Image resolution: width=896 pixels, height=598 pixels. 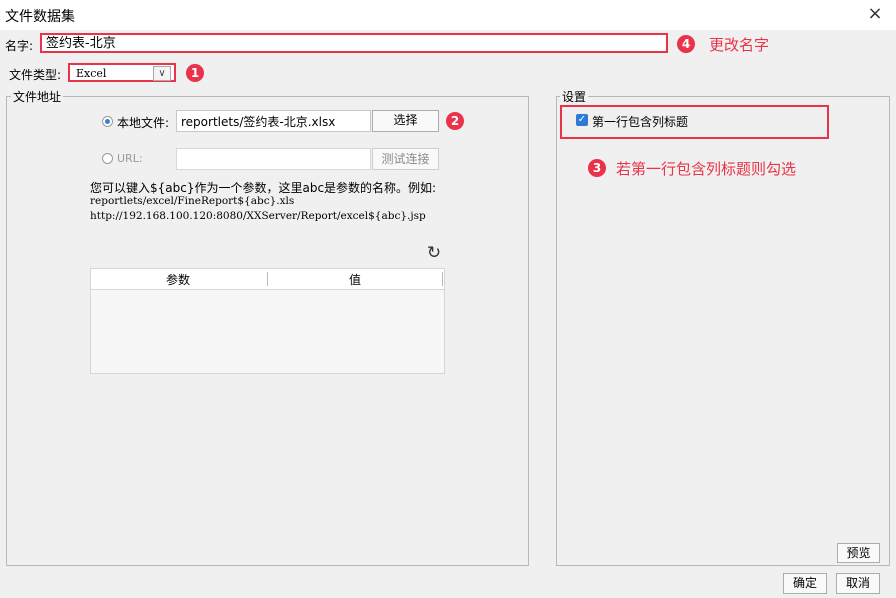 What do you see at coordinates (434, 253) in the screenshot?
I see `refresh-icon: ↻` at bounding box center [434, 253].